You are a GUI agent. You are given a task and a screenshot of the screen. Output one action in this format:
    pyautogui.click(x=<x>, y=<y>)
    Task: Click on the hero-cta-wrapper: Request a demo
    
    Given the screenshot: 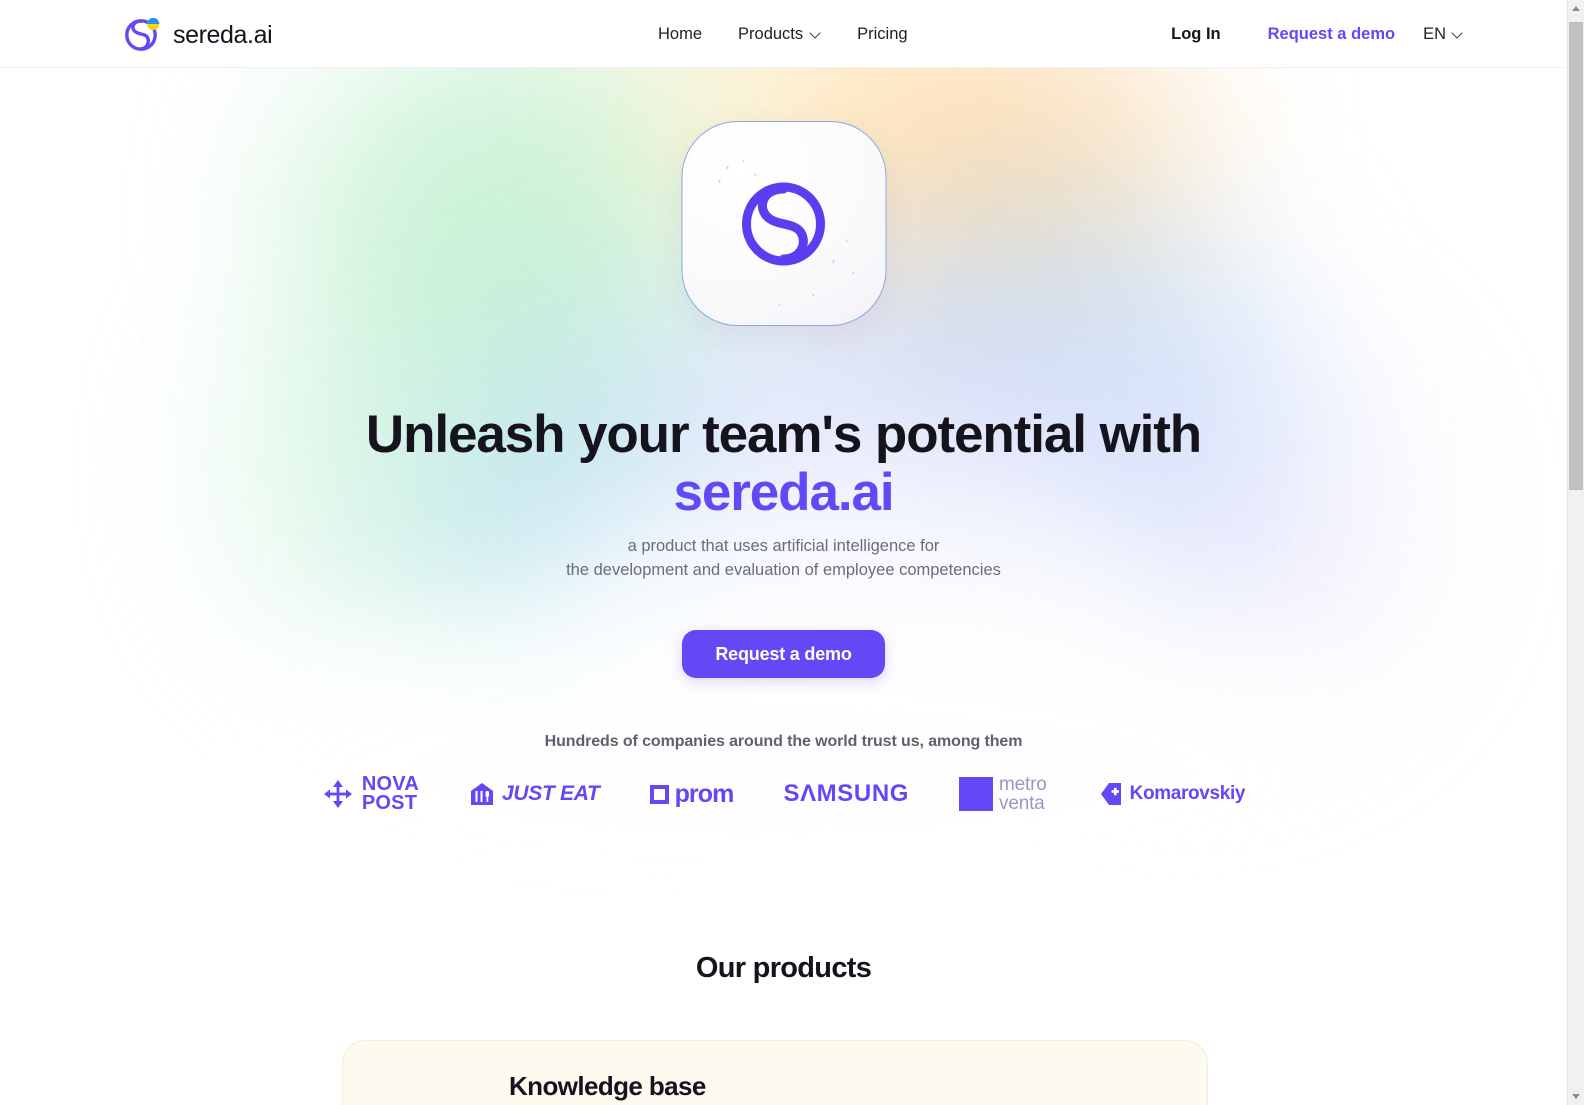 What is the action you would take?
    pyautogui.click(x=783, y=654)
    